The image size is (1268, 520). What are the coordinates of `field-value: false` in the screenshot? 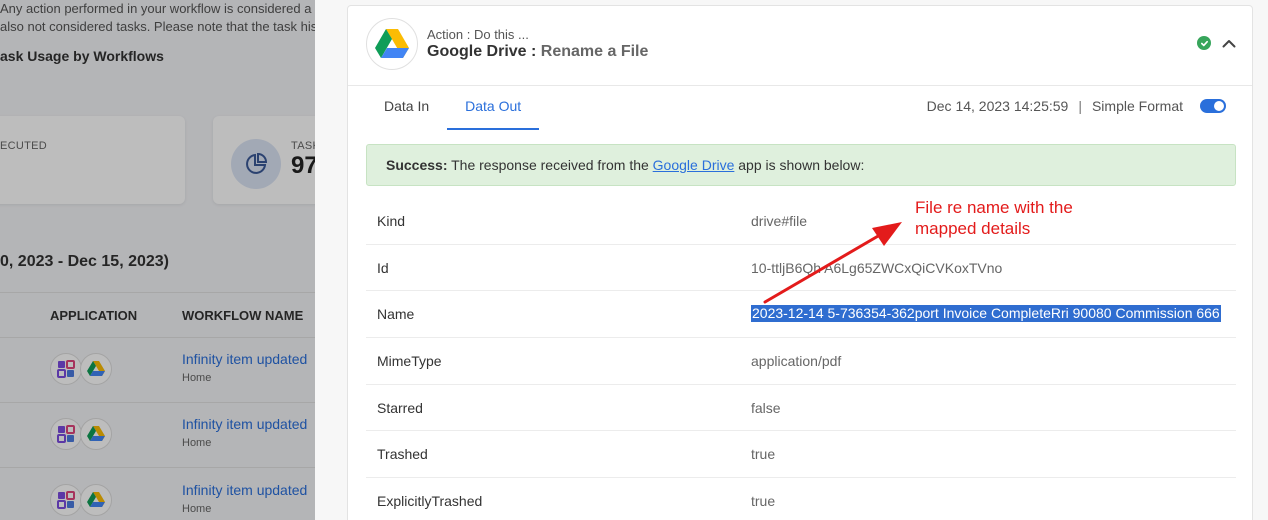 It's located at (766, 408).